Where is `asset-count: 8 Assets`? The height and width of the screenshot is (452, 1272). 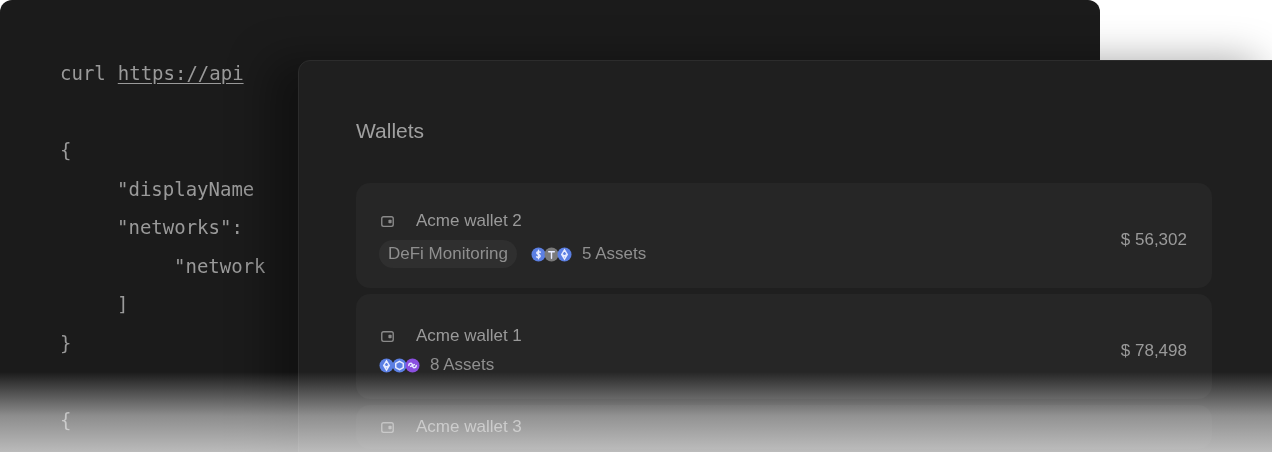
asset-count: 8 Assets is located at coordinates (462, 365).